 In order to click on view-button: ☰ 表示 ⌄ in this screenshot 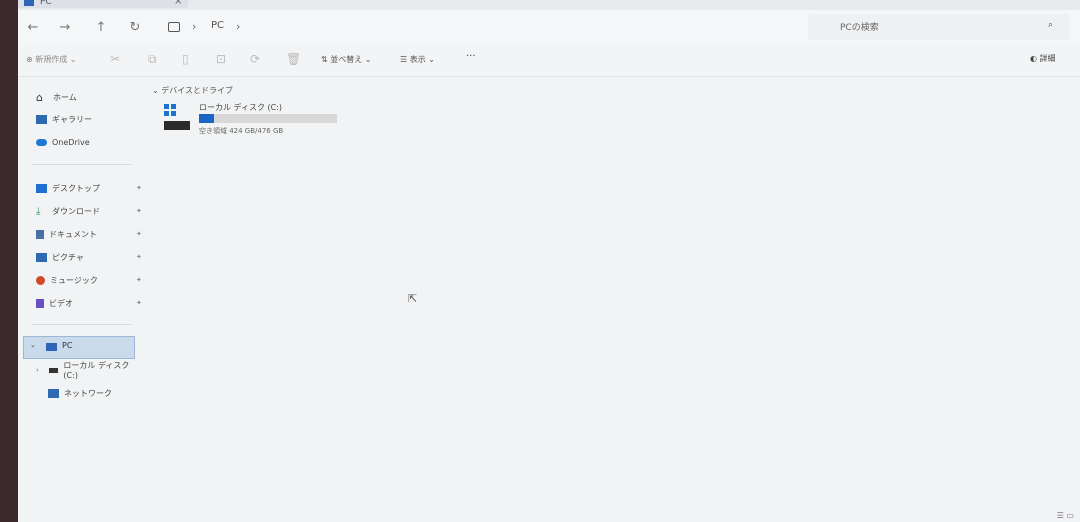, I will do `click(417, 59)`.